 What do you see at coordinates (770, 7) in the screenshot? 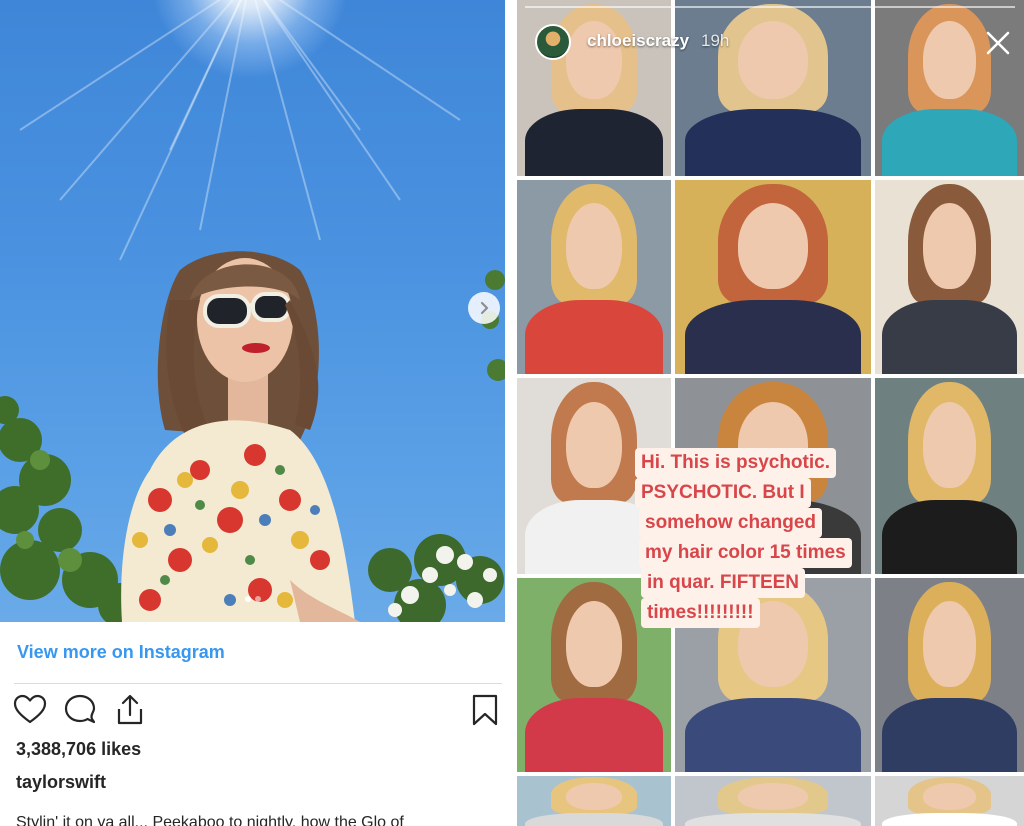
I see `story-progress-bar` at bounding box center [770, 7].